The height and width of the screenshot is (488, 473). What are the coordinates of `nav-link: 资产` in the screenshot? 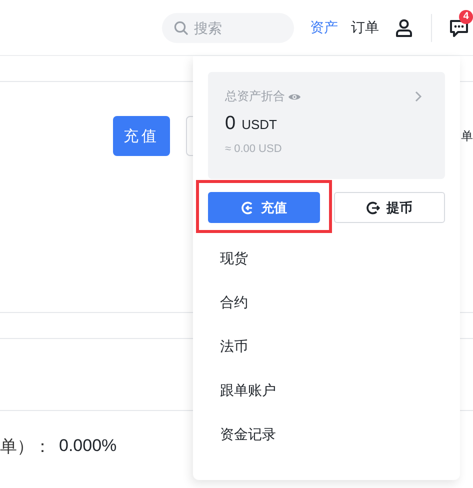 It's located at (324, 27).